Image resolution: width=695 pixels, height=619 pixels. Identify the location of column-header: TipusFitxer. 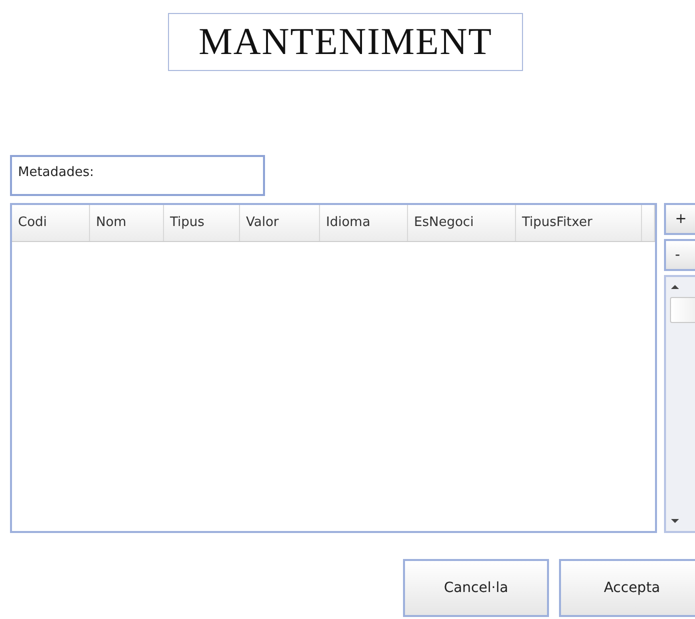
(579, 223).